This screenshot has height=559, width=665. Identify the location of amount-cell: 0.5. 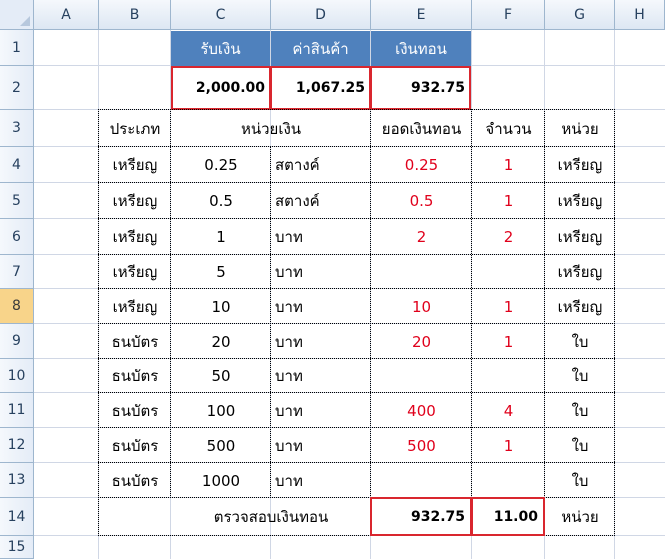
(421, 201).